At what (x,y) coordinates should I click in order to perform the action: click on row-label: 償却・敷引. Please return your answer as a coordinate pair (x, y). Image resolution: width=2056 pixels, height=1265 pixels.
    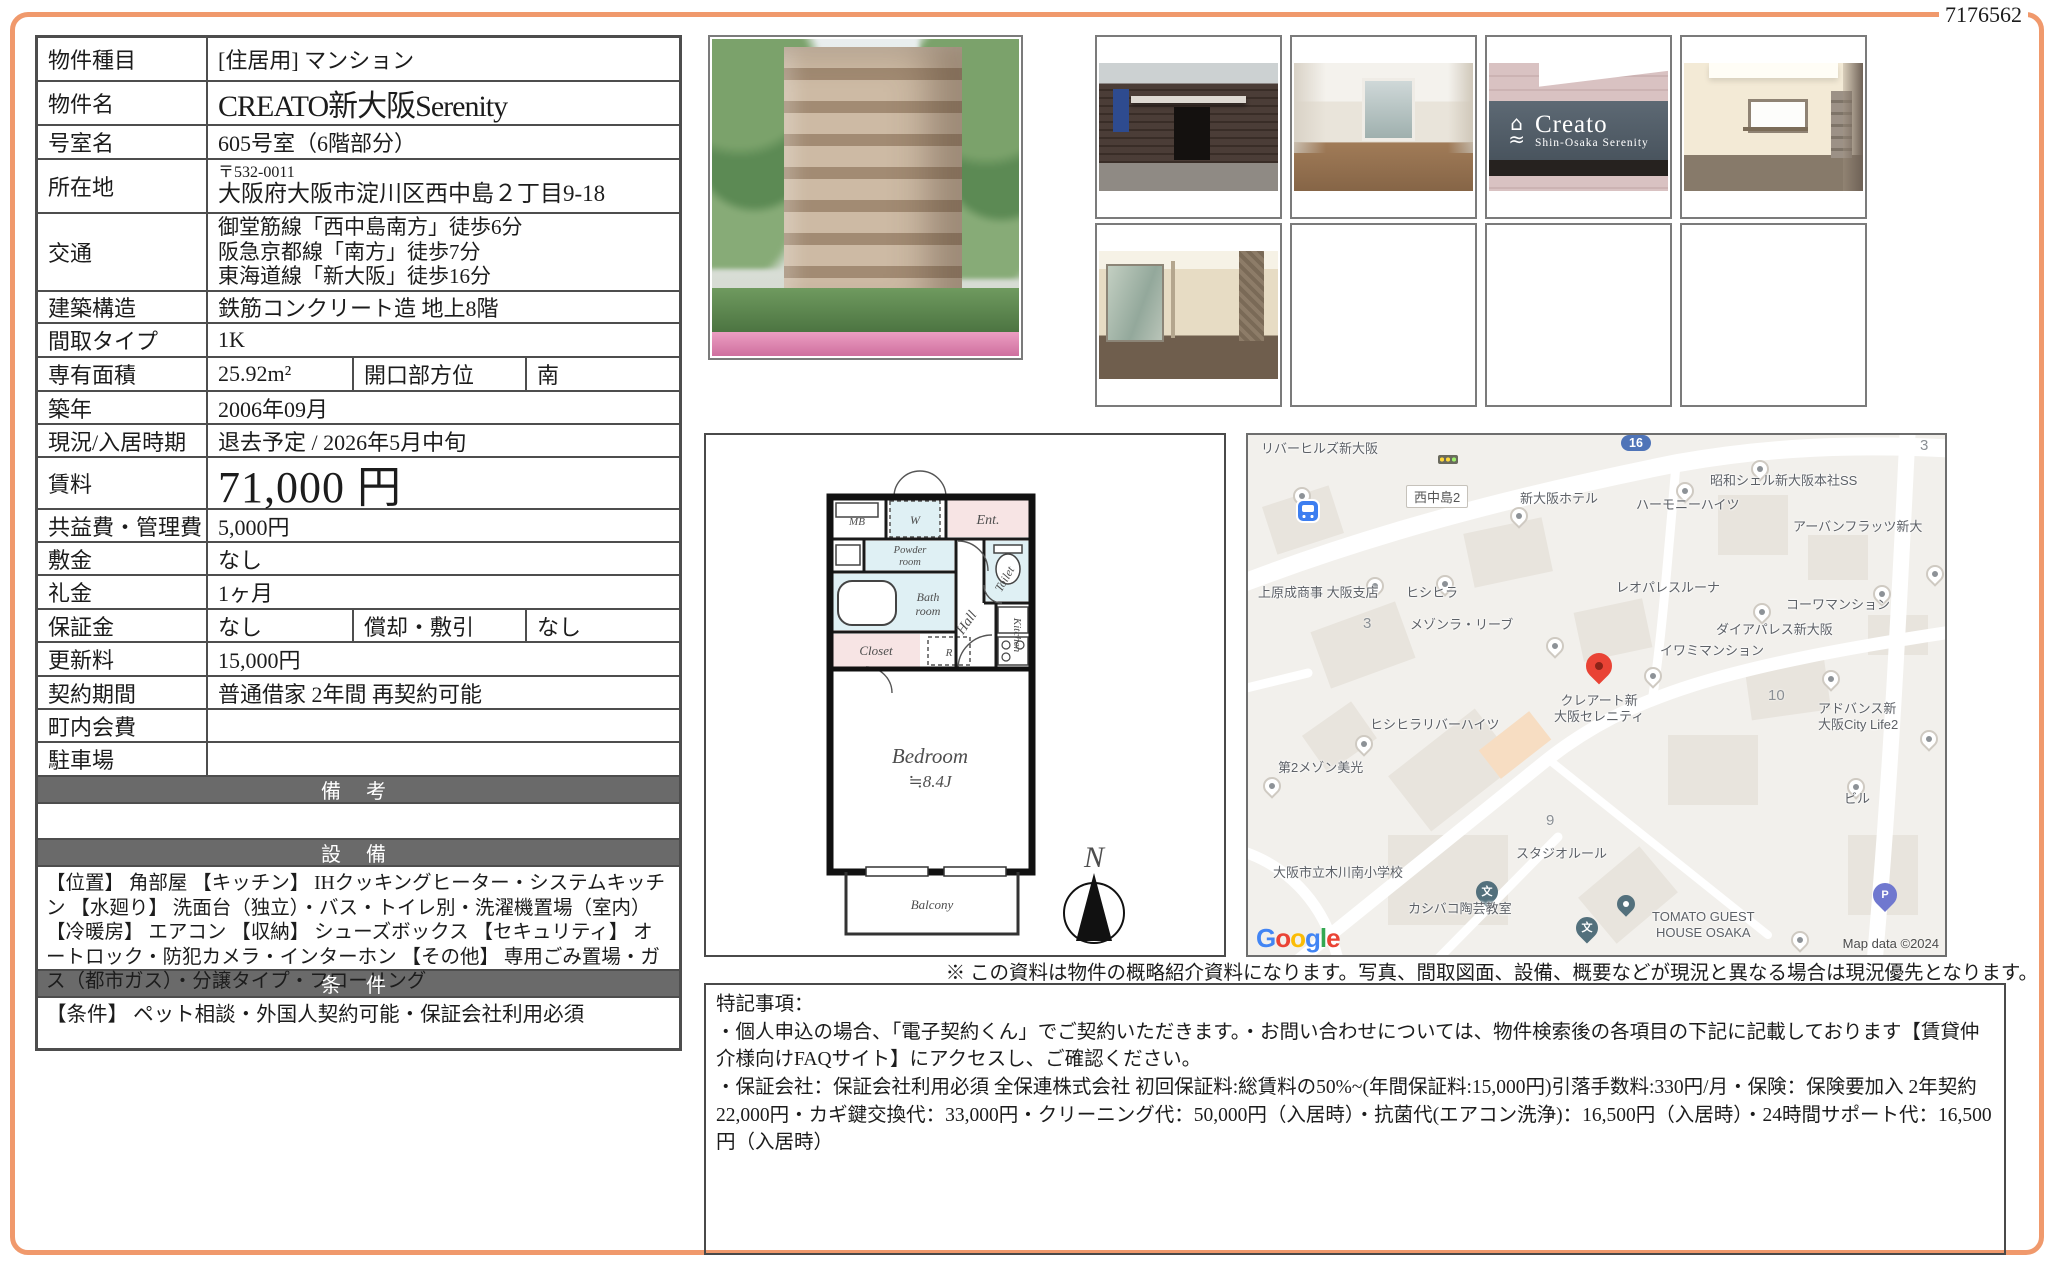
    Looking at the image, I should click on (440, 625).